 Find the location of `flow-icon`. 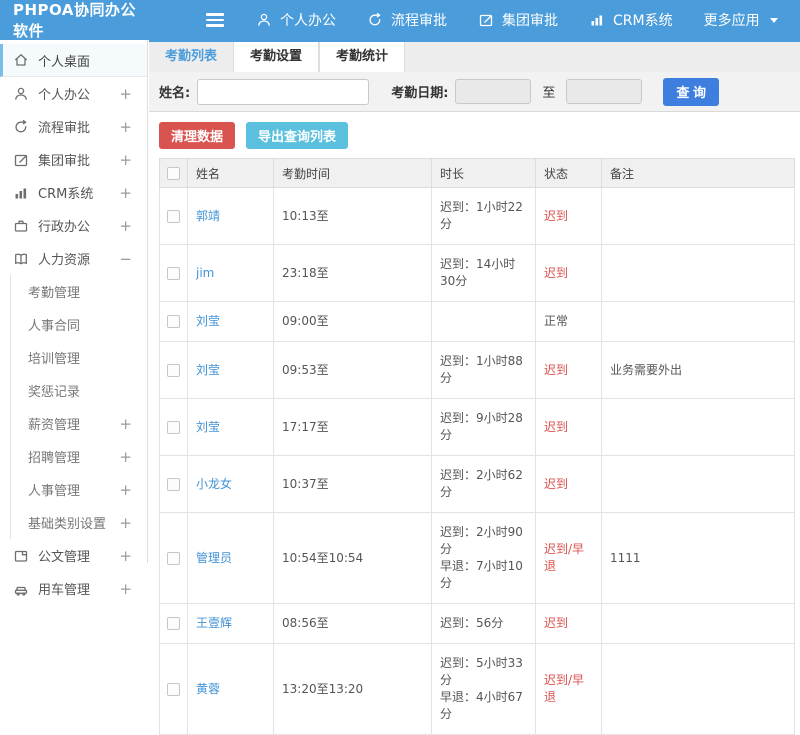

flow-icon is located at coordinates (21, 127).